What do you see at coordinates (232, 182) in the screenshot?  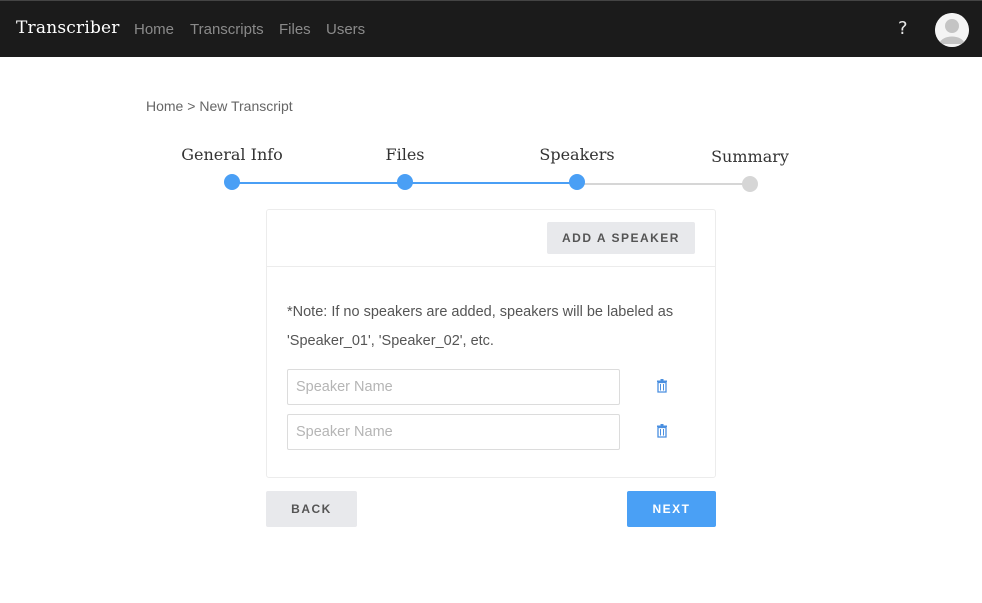 I see `step-dot-general-info` at bounding box center [232, 182].